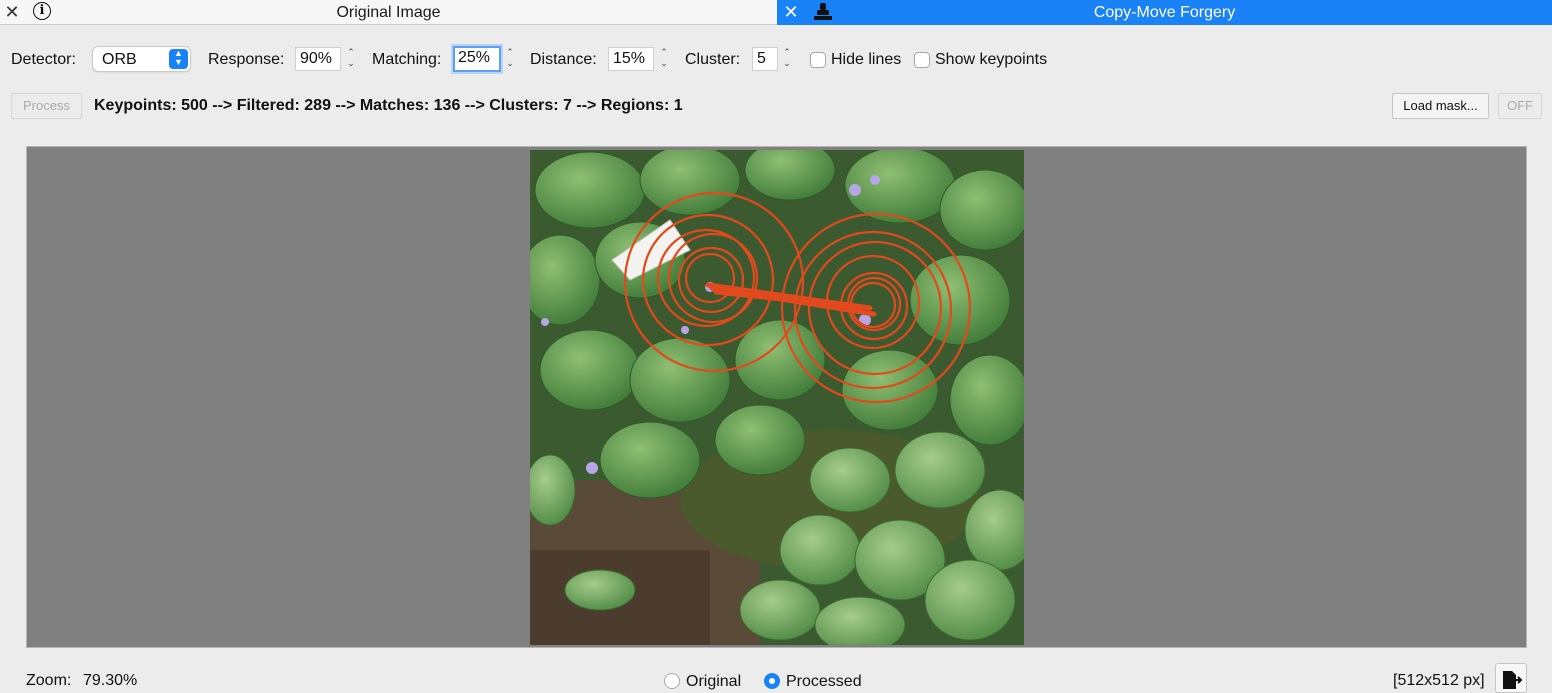 The image size is (1552, 693). Describe the element at coordinates (818, 60) in the screenshot. I see `hide-lines-checkbox` at that location.